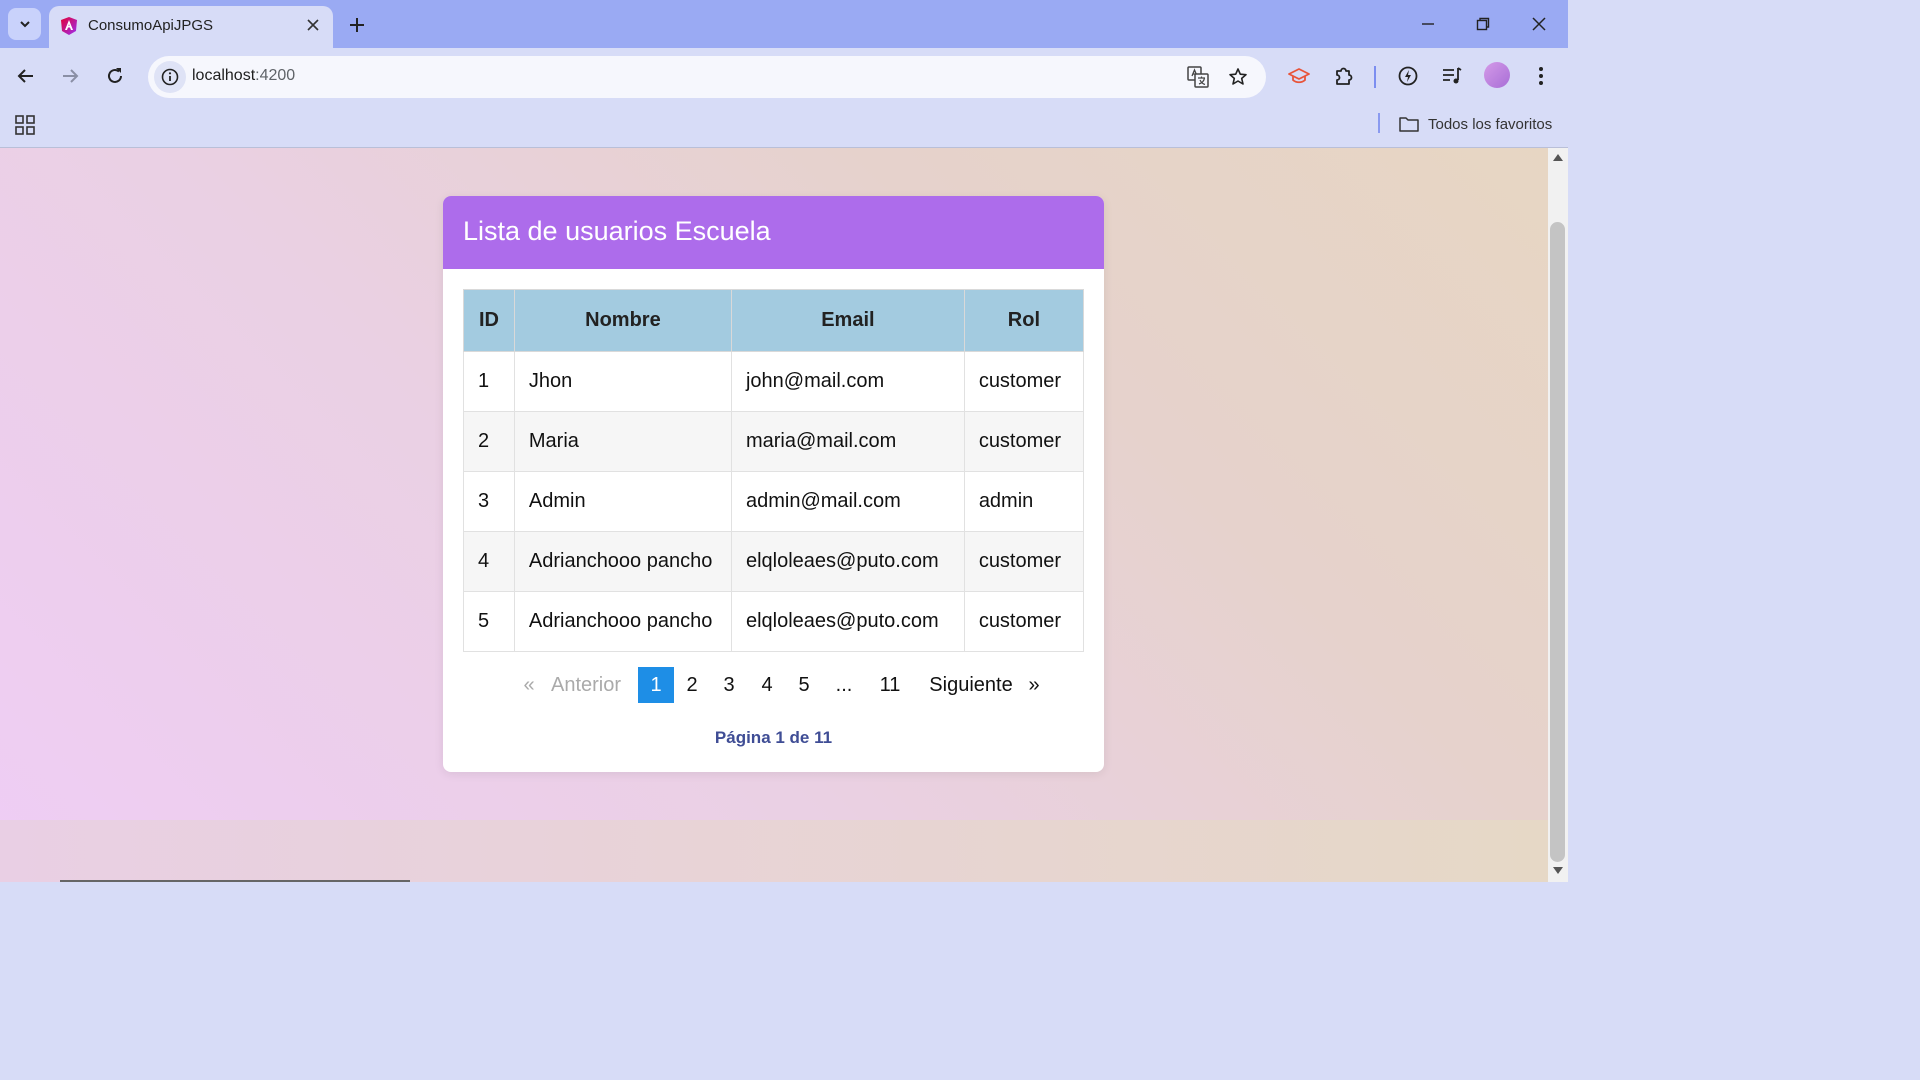 The width and height of the screenshot is (1920, 1080). What do you see at coordinates (1490, 124) in the screenshot?
I see `all-bookmarks-label: Todos los favoritos` at bounding box center [1490, 124].